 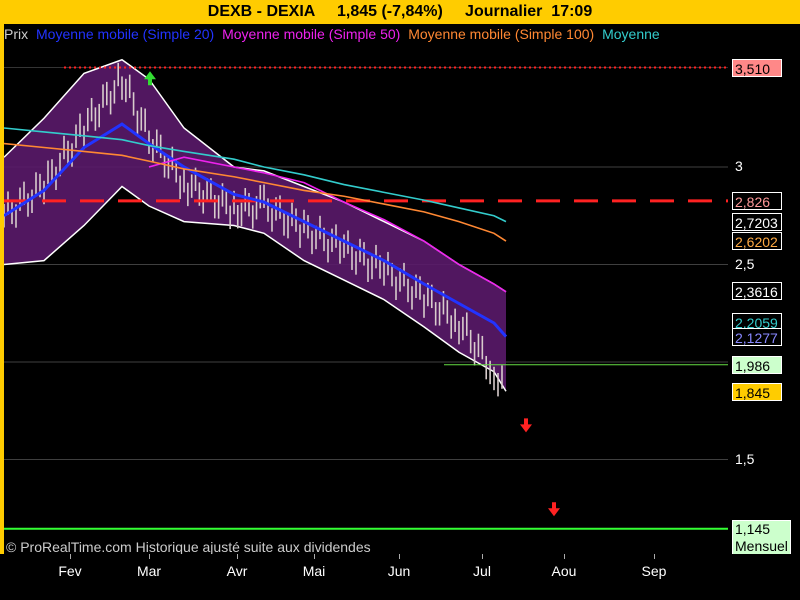 I want to click on legend-item-ma-other: Moyenne, so click(x=631, y=34).